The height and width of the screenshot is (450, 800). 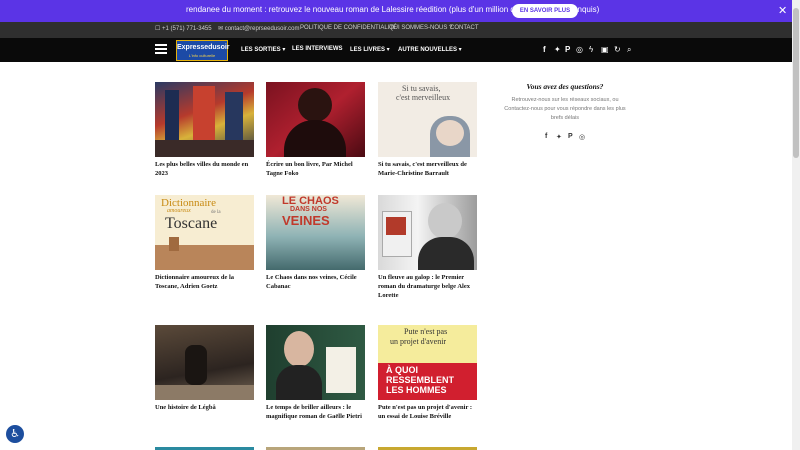 I want to click on nav-icon-group: f ✦ P ◎ ϟ ▣ ↻ ⌕, so click(x=591, y=50).